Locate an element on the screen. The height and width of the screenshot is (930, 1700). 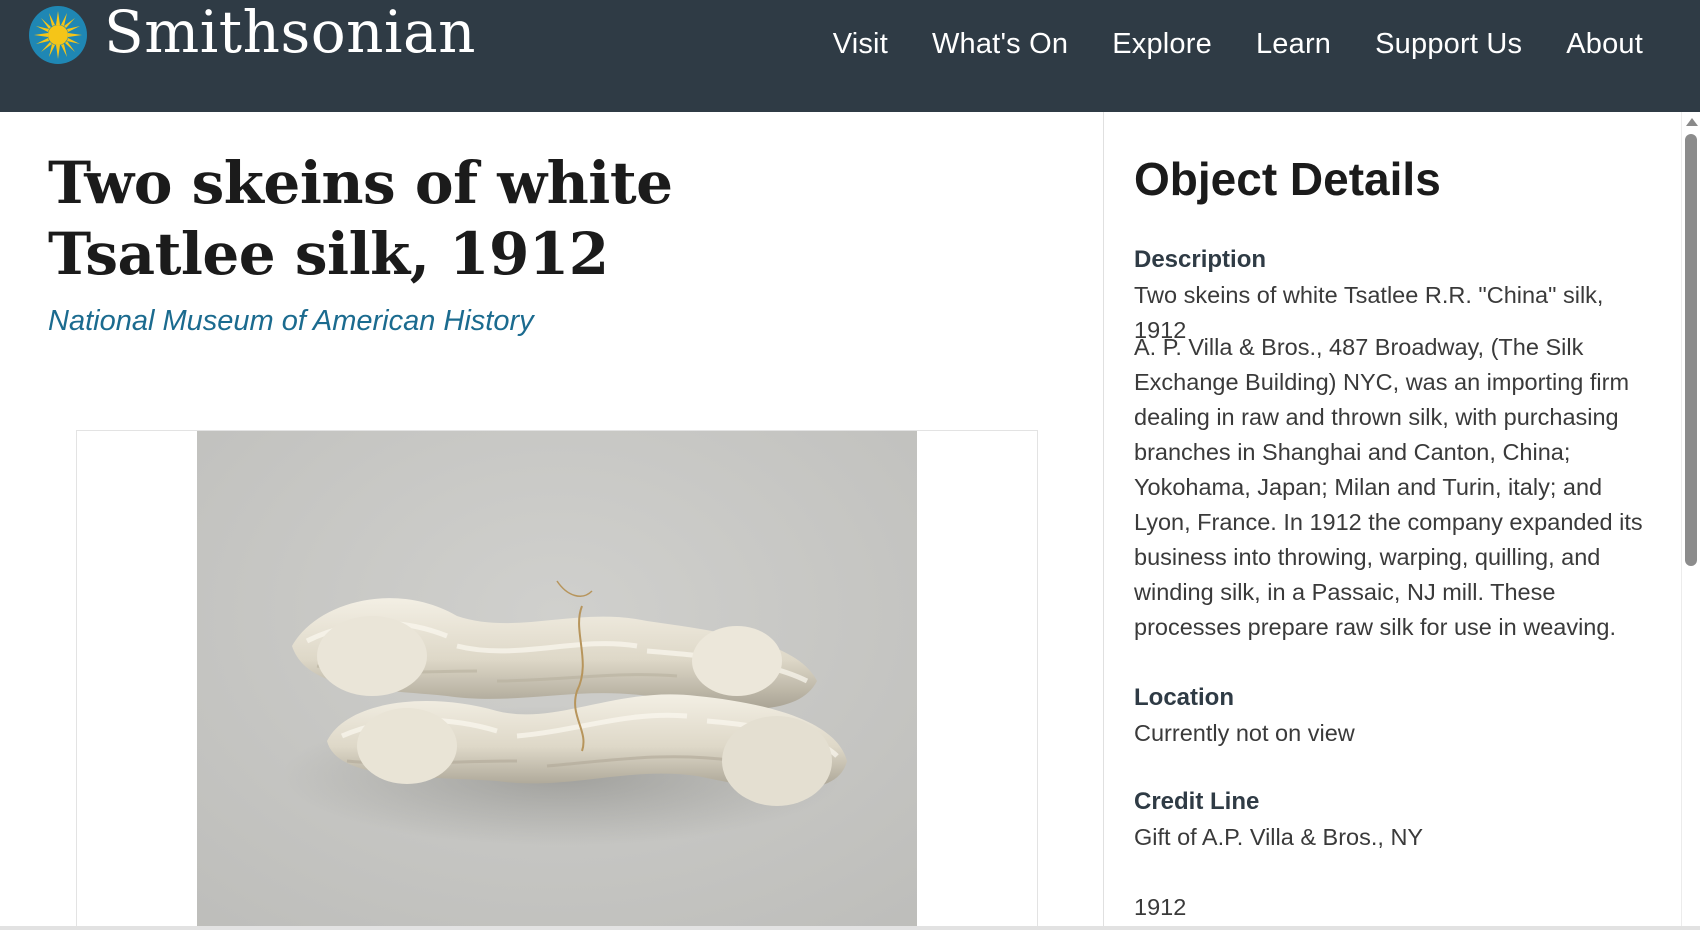
location-value: Currently not on view is located at coordinates (1244, 733).